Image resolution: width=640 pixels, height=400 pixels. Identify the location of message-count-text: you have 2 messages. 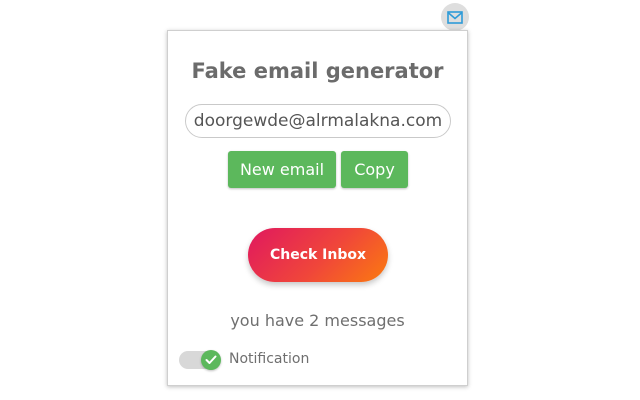
(317, 320).